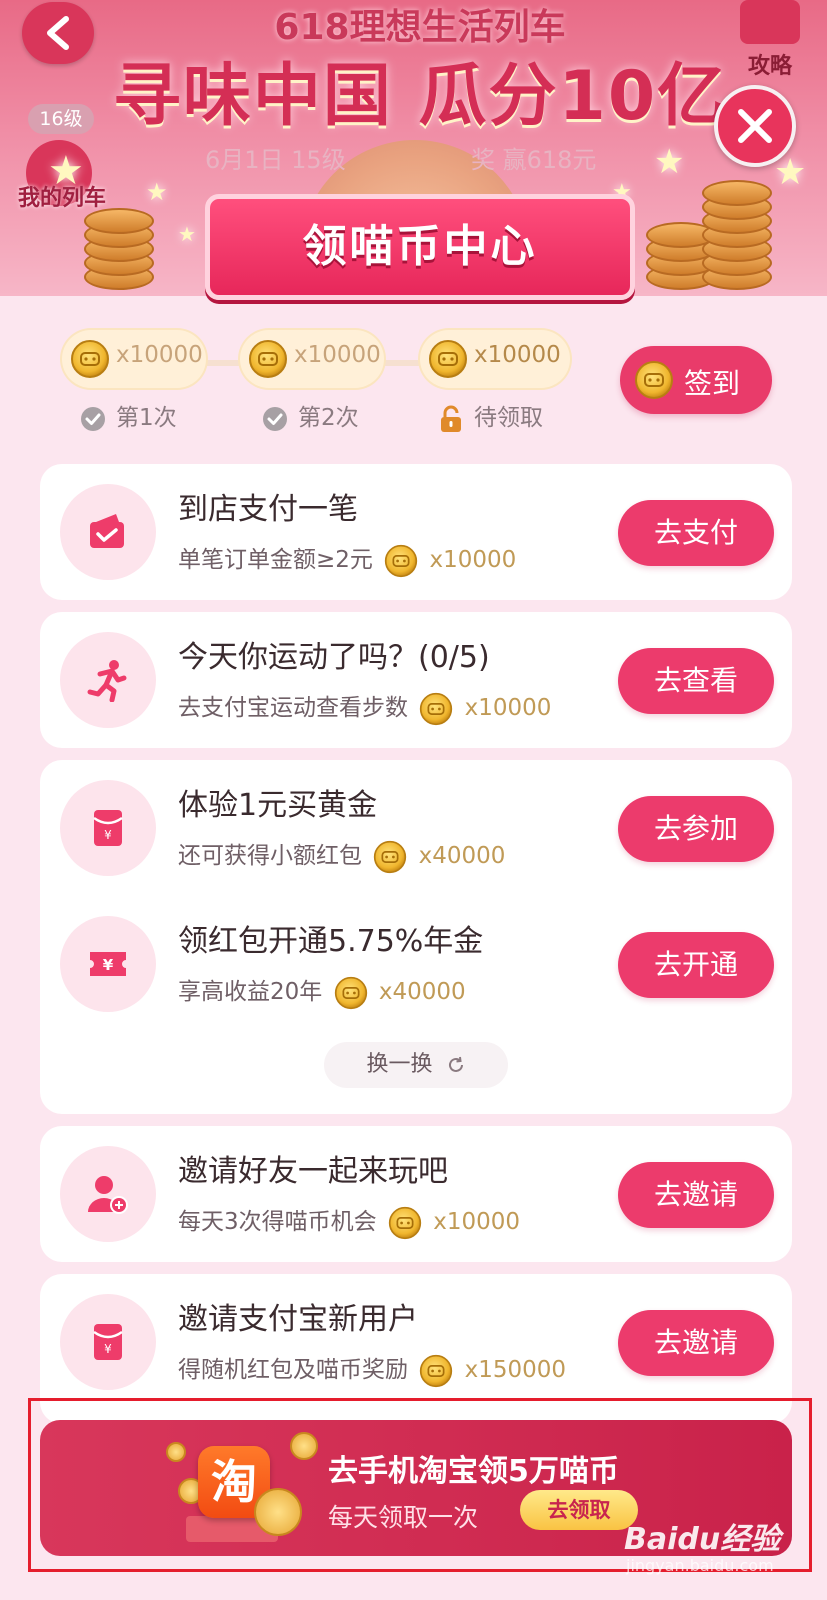 Image resolution: width=827 pixels, height=1600 pixels. What do you see at coordinates (250, 992) in the screenshot?
I see `task-desc-text: 享高收益20年` at bounding box center [250, 992].